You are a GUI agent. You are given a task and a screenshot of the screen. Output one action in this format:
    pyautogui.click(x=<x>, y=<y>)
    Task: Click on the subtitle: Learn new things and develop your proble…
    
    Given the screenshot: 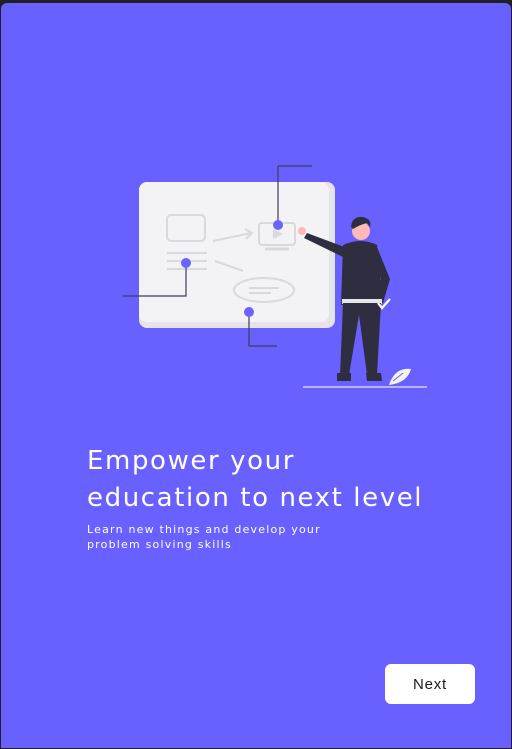 What is the action you would take?
    pyautogui.click(x=217, y=537)
    